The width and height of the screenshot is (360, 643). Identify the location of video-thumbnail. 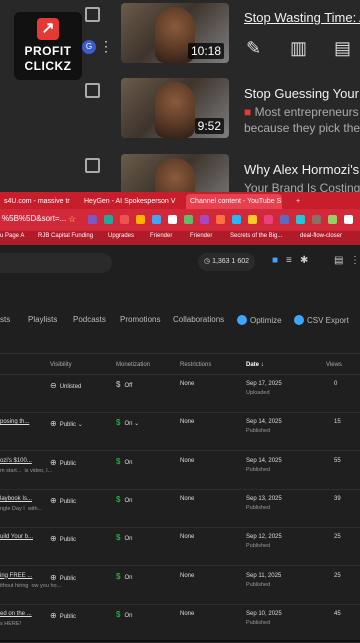
(175, 173).